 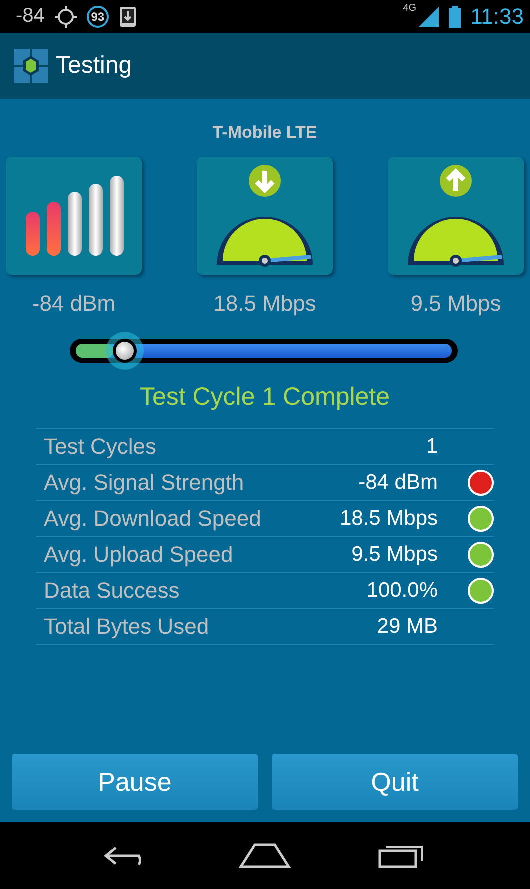 What do you see at coordinates (398, 482) in the screenshot?
I see `result-value: -84 dBm` at bounding box center [398, 482].